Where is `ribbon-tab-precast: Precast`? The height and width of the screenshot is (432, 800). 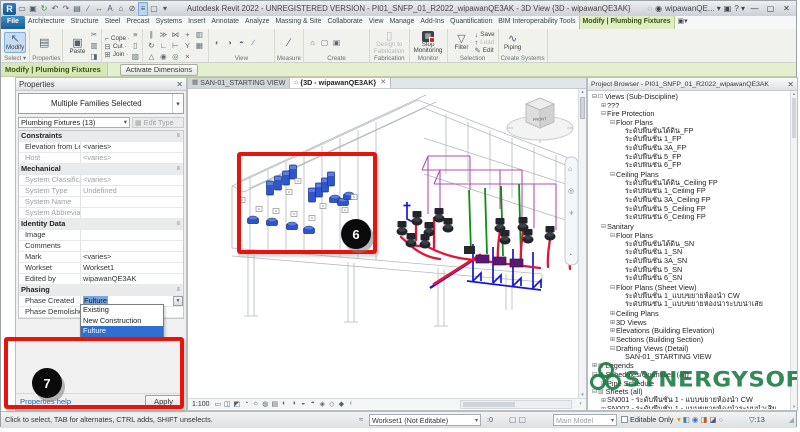
ribbon-tab-precast: Precast is located at coordinates (137, 22).